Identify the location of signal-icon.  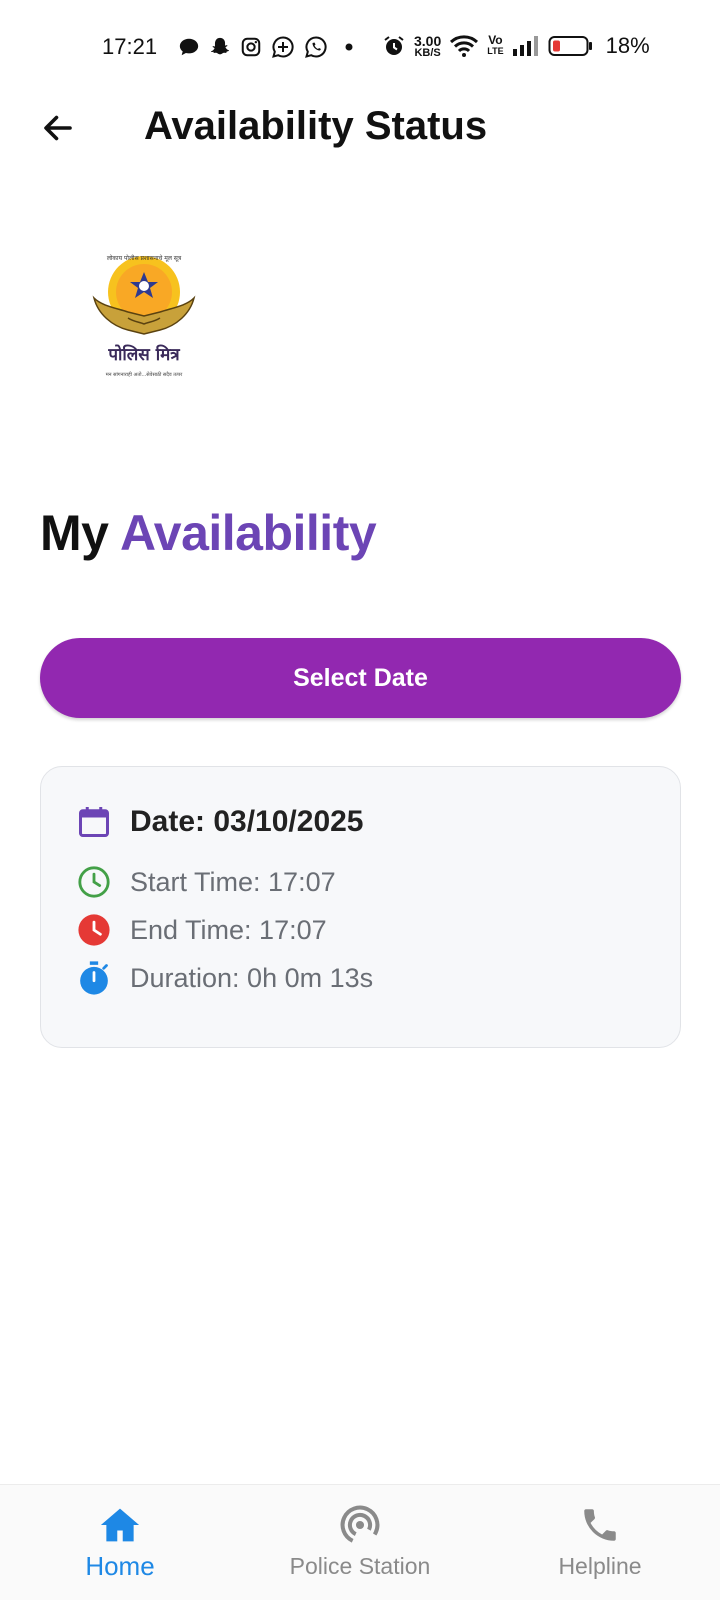
(525, 46).